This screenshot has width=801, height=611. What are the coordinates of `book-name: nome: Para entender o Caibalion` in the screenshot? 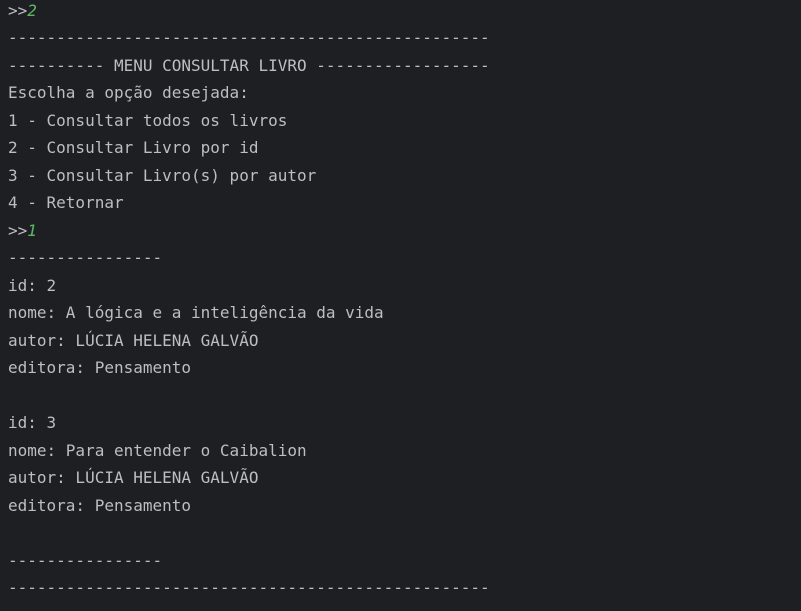 It's located at (157, 450).